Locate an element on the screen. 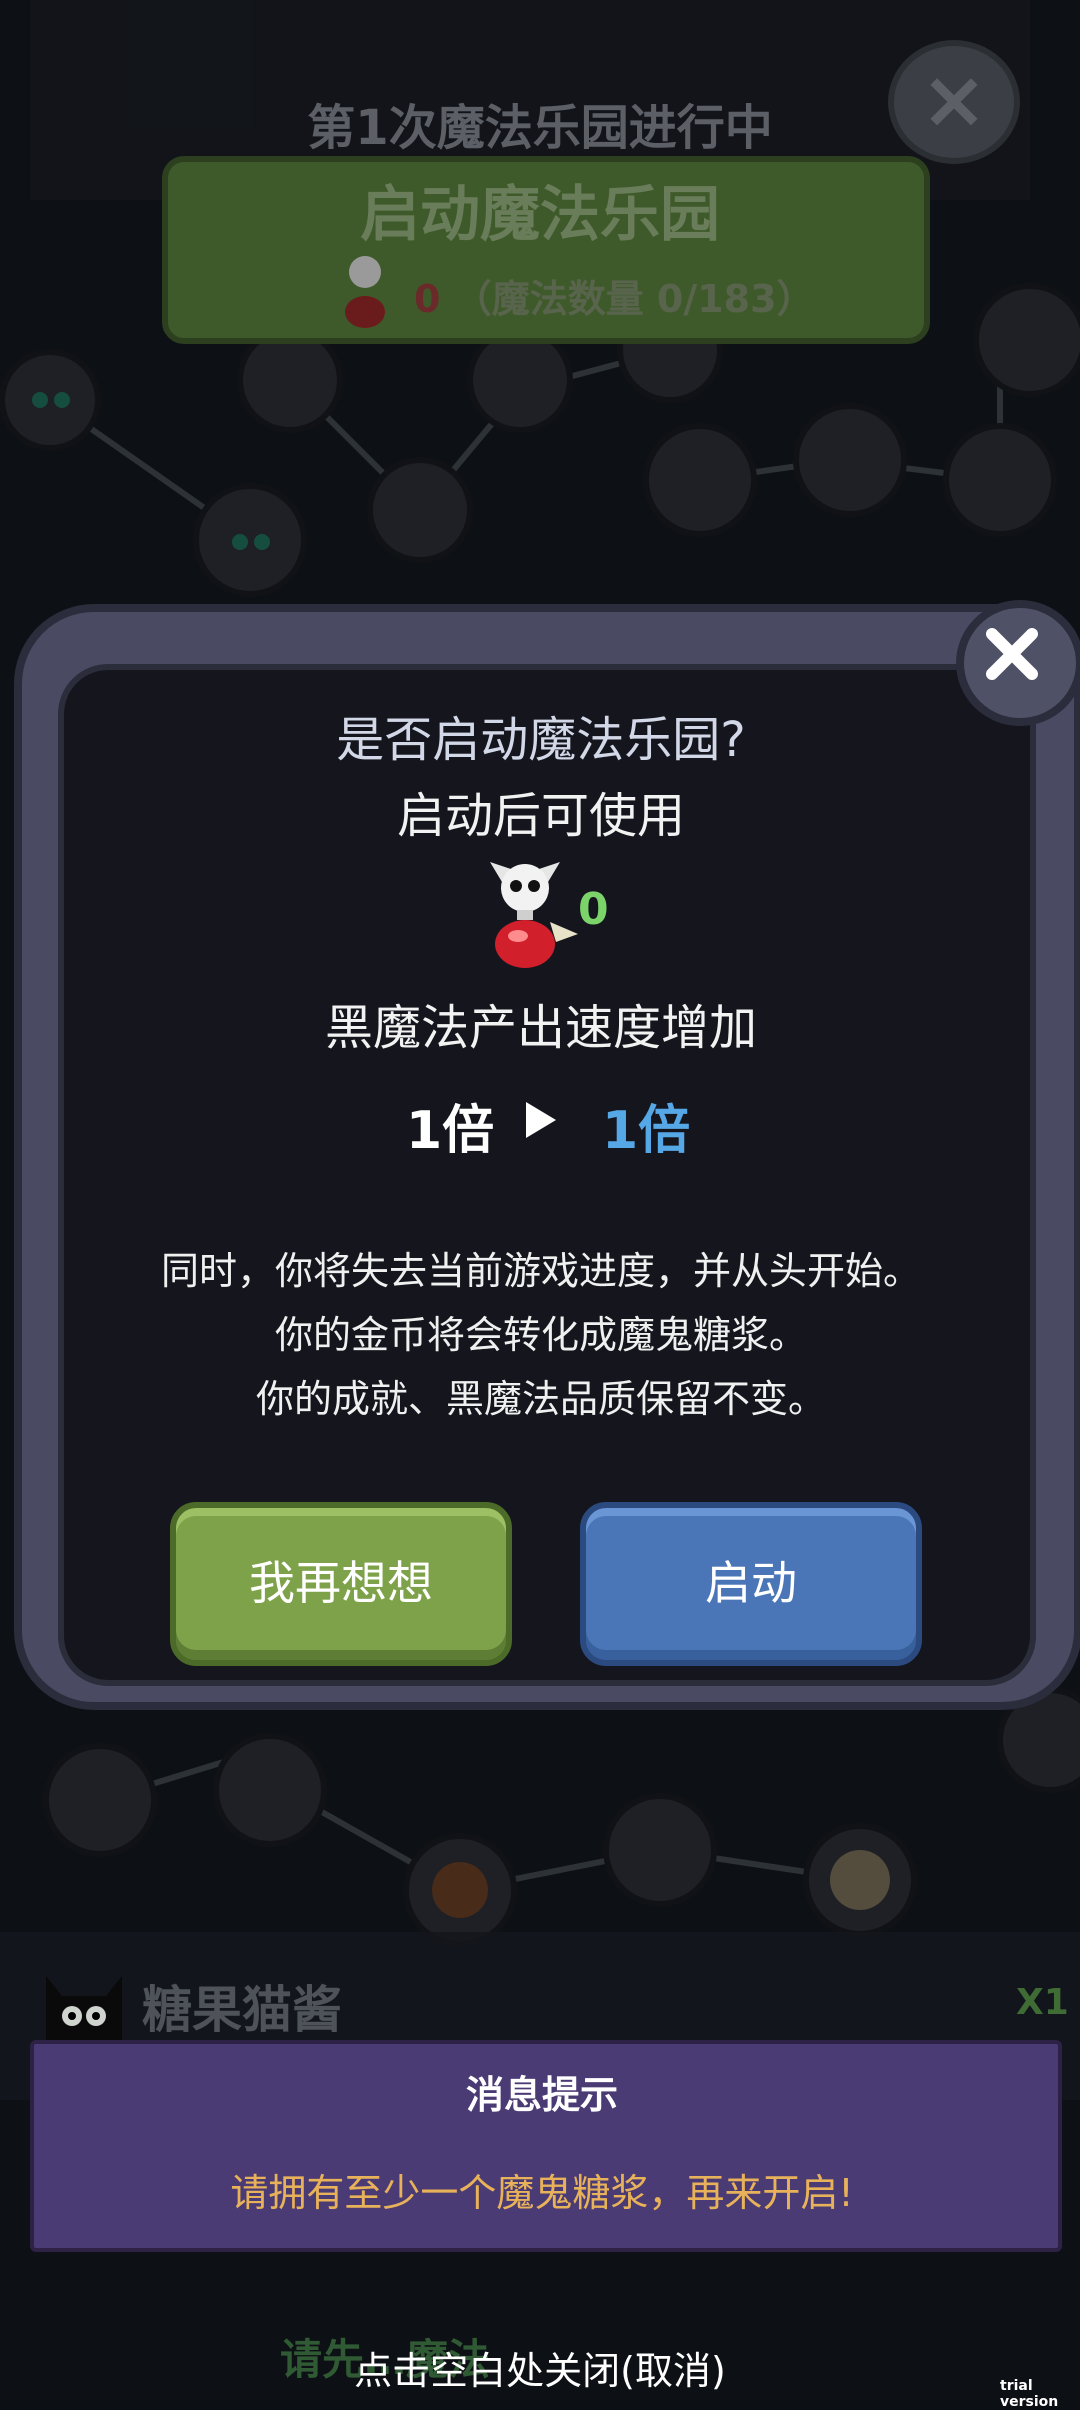  potion-value: 0 is located at coordinates (593, 909).